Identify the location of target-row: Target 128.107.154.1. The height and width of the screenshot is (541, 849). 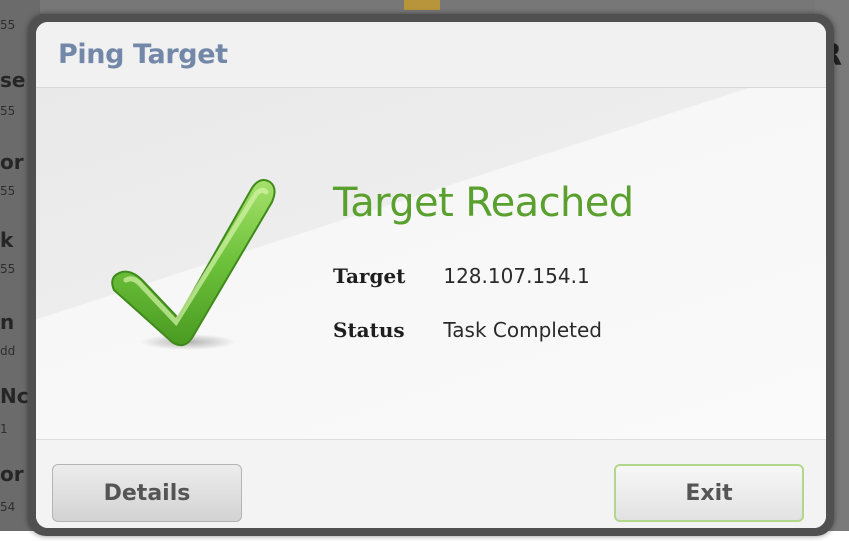
(461, 276).